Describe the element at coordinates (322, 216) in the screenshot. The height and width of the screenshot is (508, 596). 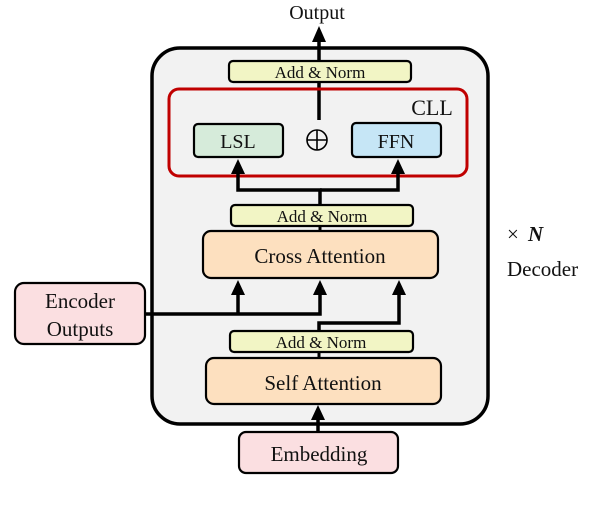
I see `middle-add-norm-label: Add & Norm` at that location.